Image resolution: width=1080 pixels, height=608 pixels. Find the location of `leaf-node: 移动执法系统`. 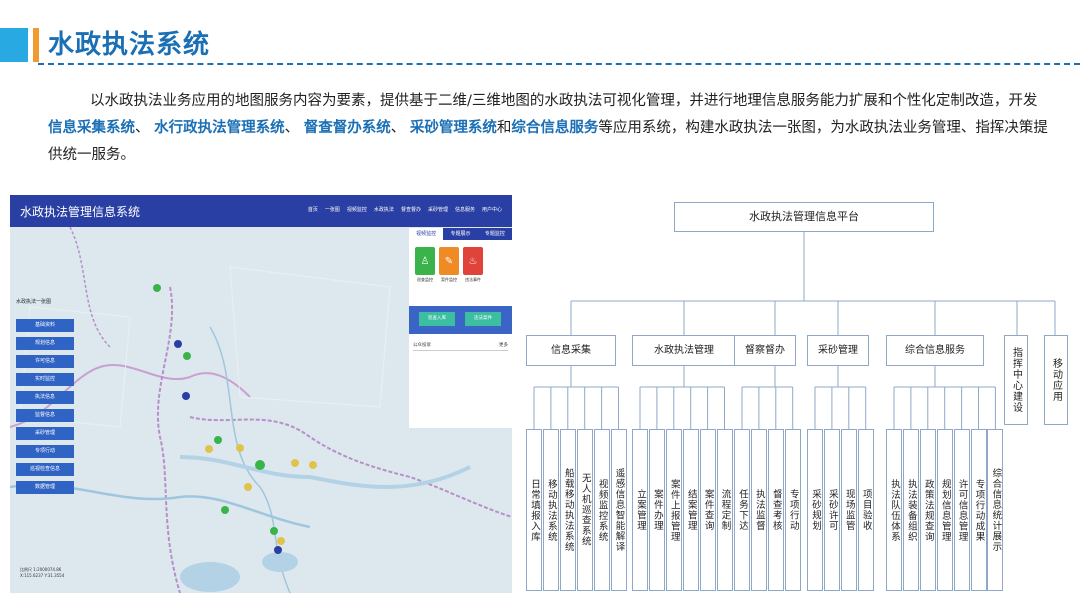

leaf-node: 移动执法系统 is located at coordinates (550, 510).